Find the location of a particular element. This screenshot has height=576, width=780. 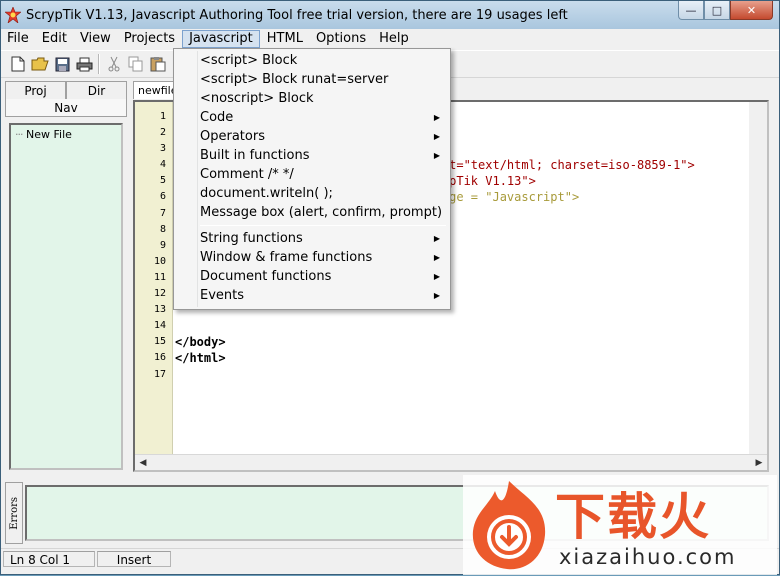

menu-item-document-writeln: document.writeln( ); is located at coordinates (312, 193).